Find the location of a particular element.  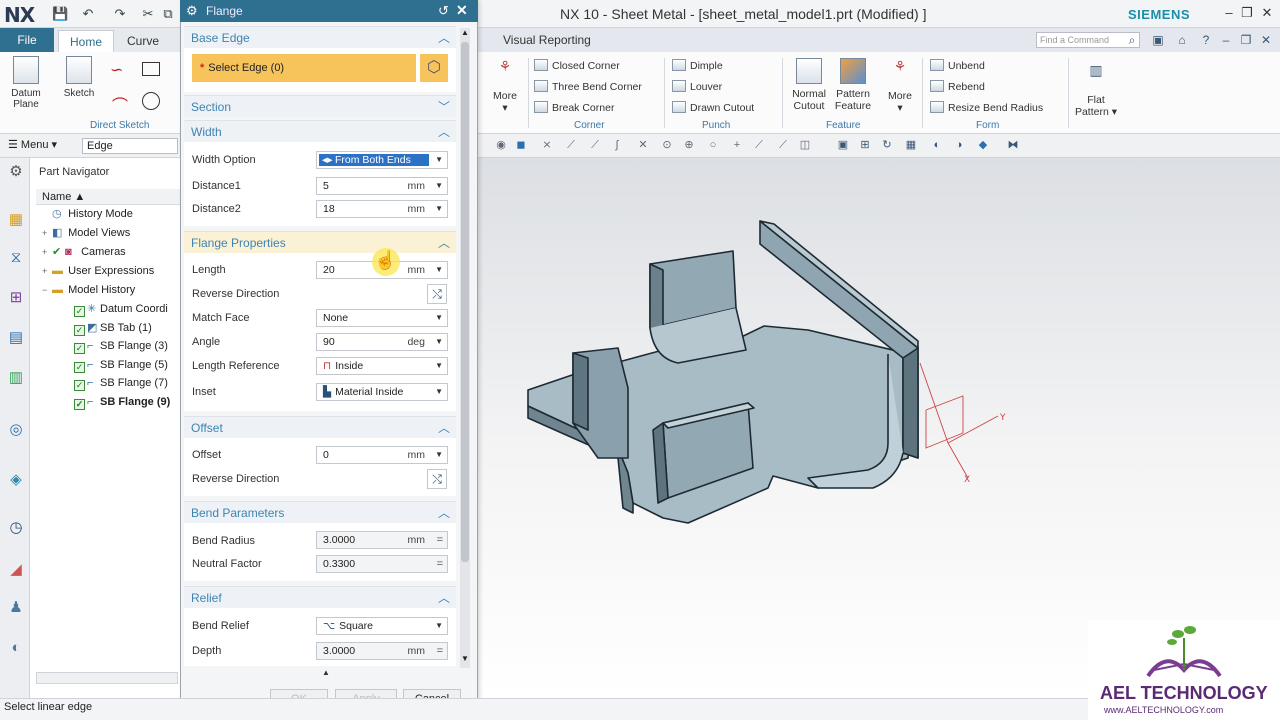

close-icon: ✕ is located at coordinates (1267, 13).